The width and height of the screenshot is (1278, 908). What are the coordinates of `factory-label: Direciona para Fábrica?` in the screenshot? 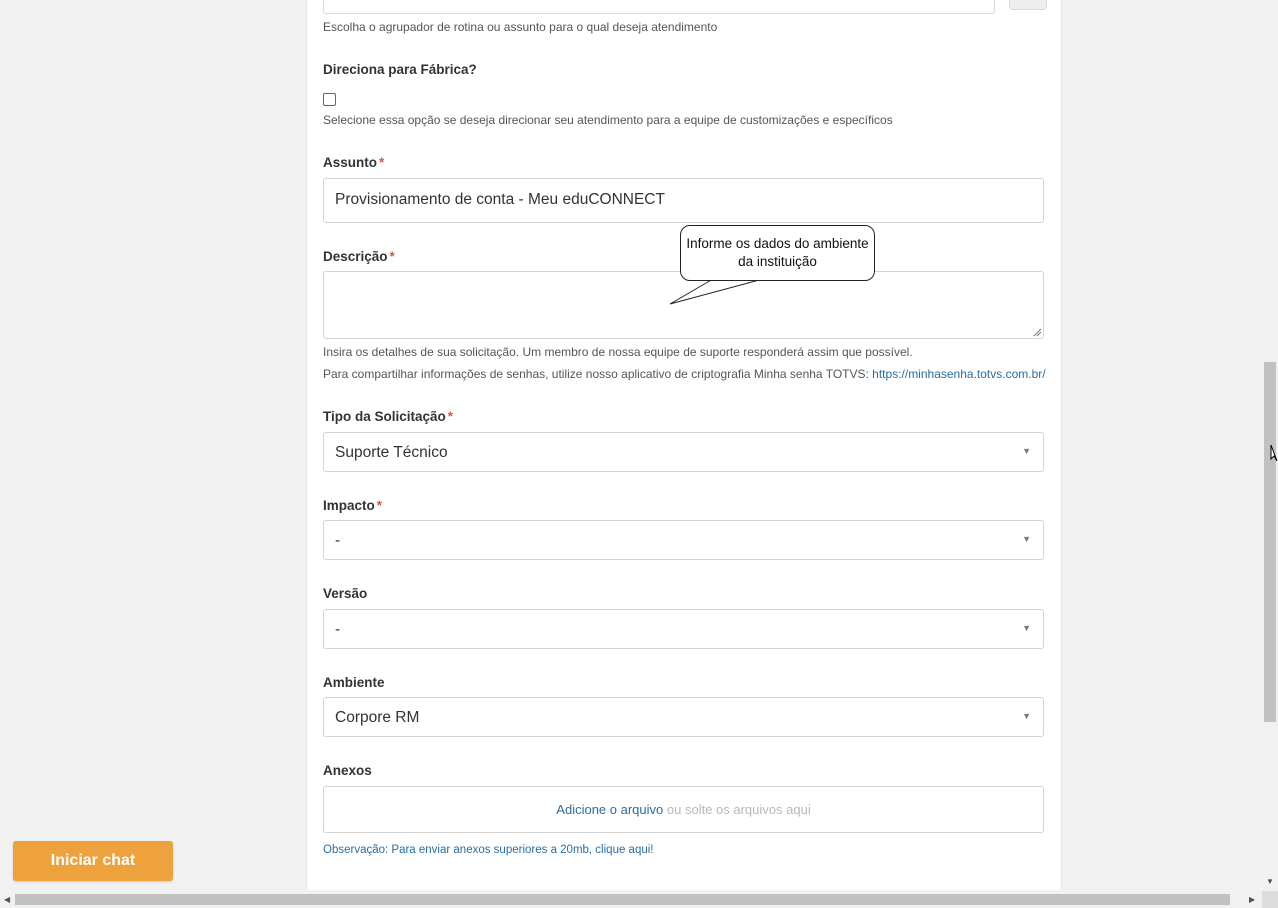 It's located at (400, 69).